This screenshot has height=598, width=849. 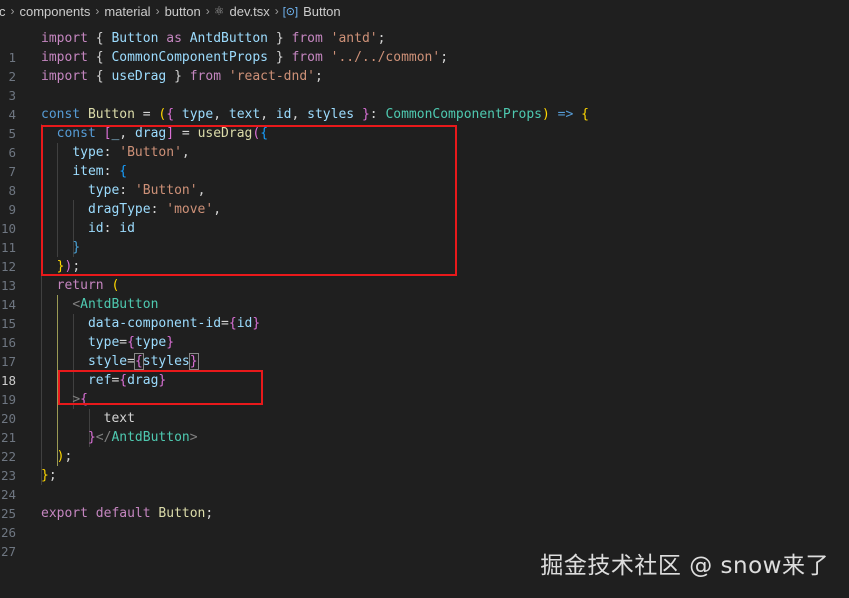 I want to click on token: =>, so click(x=565, y=114).